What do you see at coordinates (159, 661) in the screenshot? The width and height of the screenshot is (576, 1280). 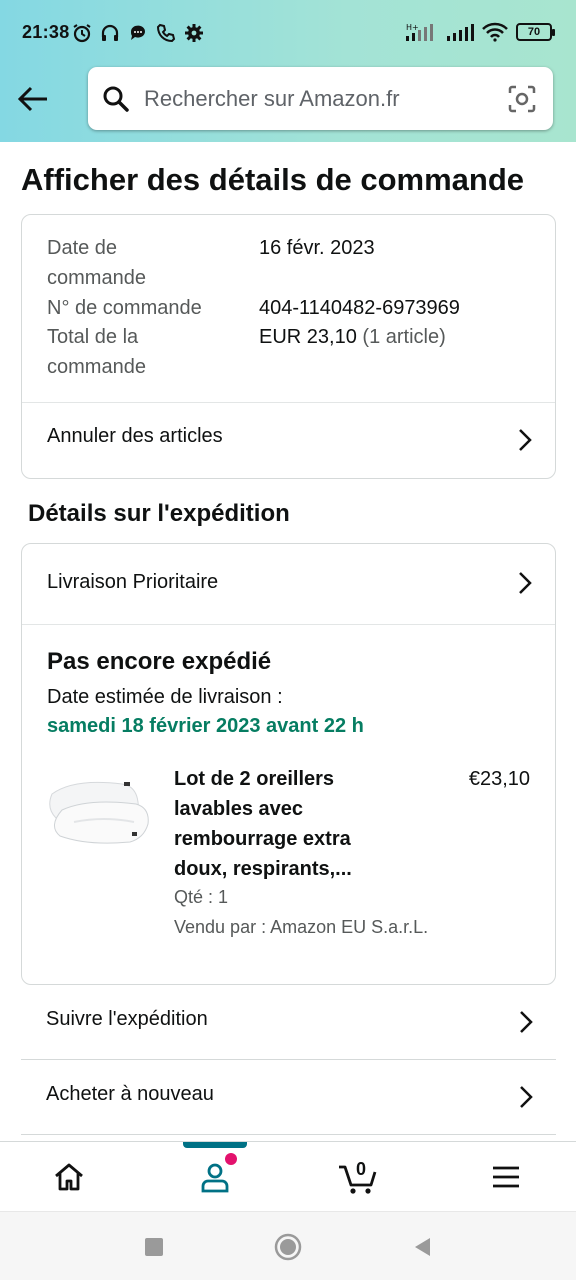 I see `shipment-status: Pas encore expédié` at bounding box center [159, 661].